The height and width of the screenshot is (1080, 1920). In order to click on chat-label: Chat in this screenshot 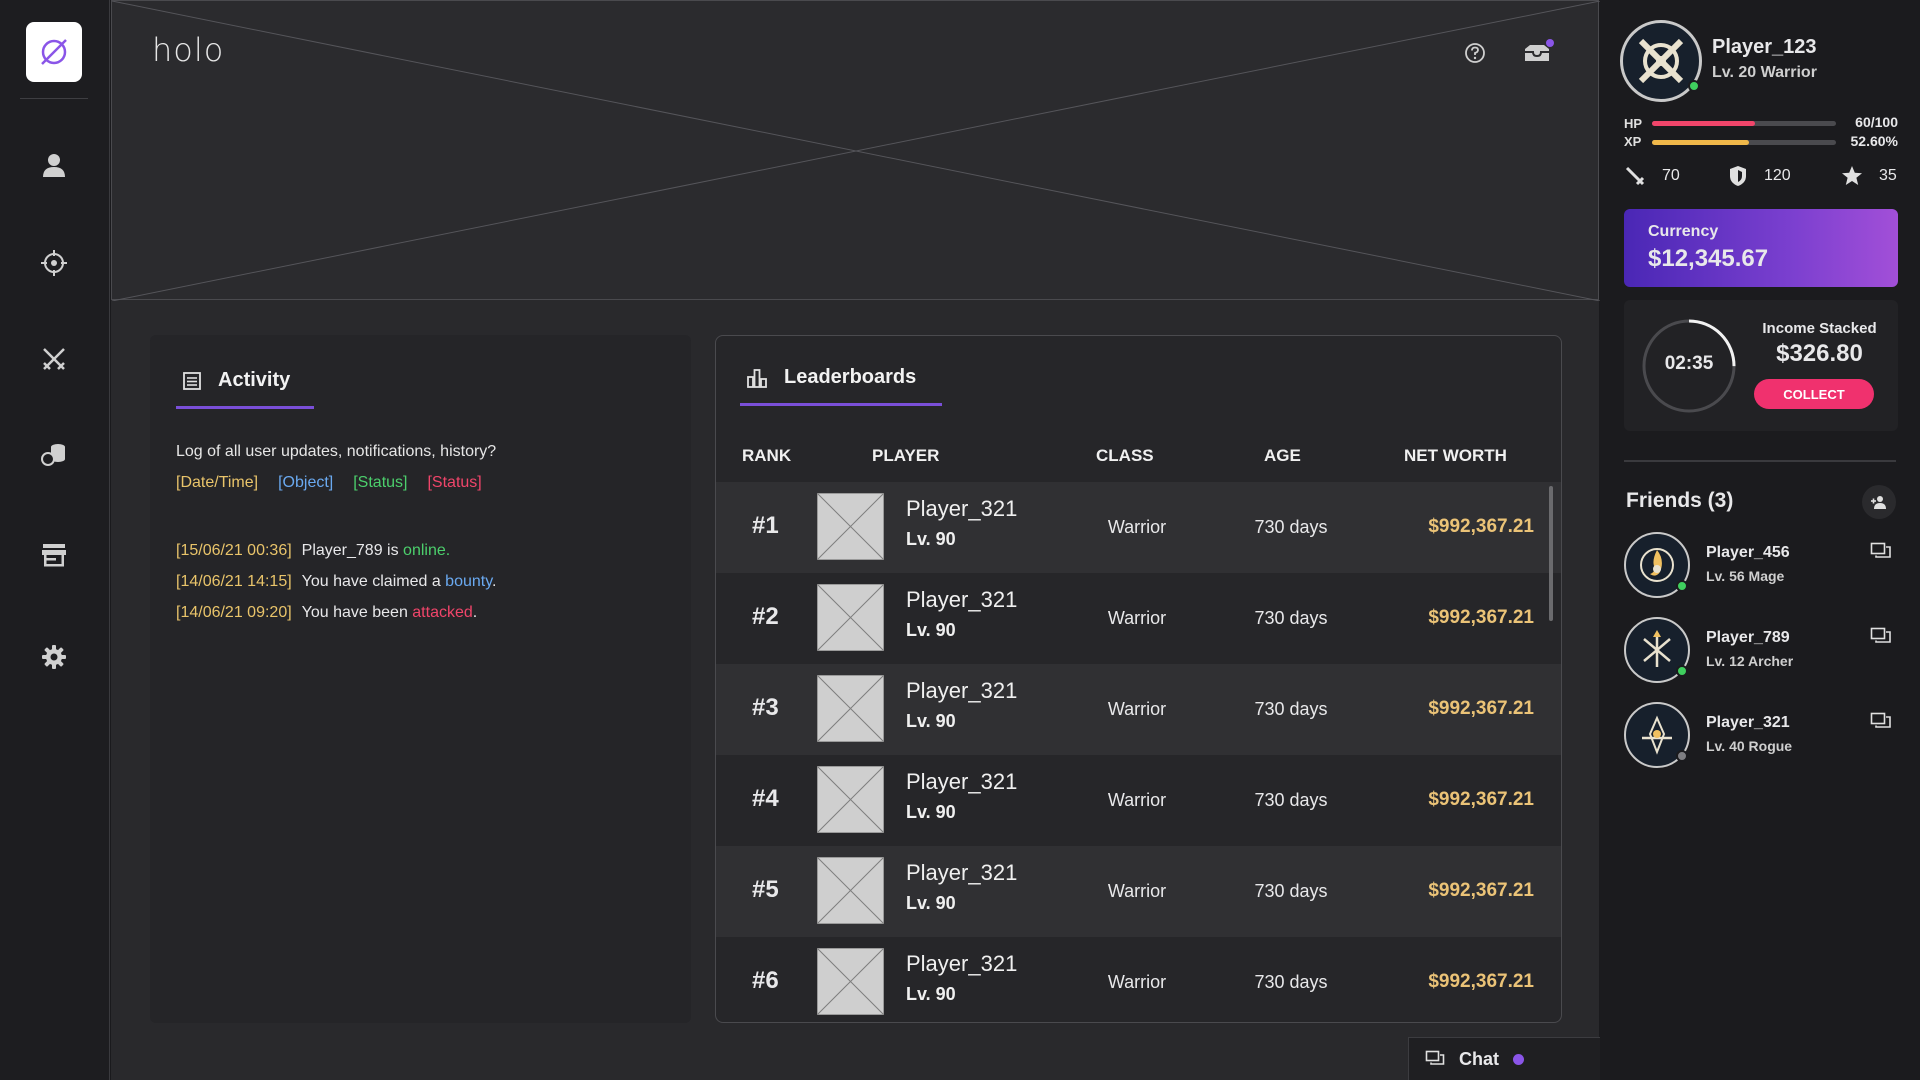, I will do `click(1479, 1058)`.